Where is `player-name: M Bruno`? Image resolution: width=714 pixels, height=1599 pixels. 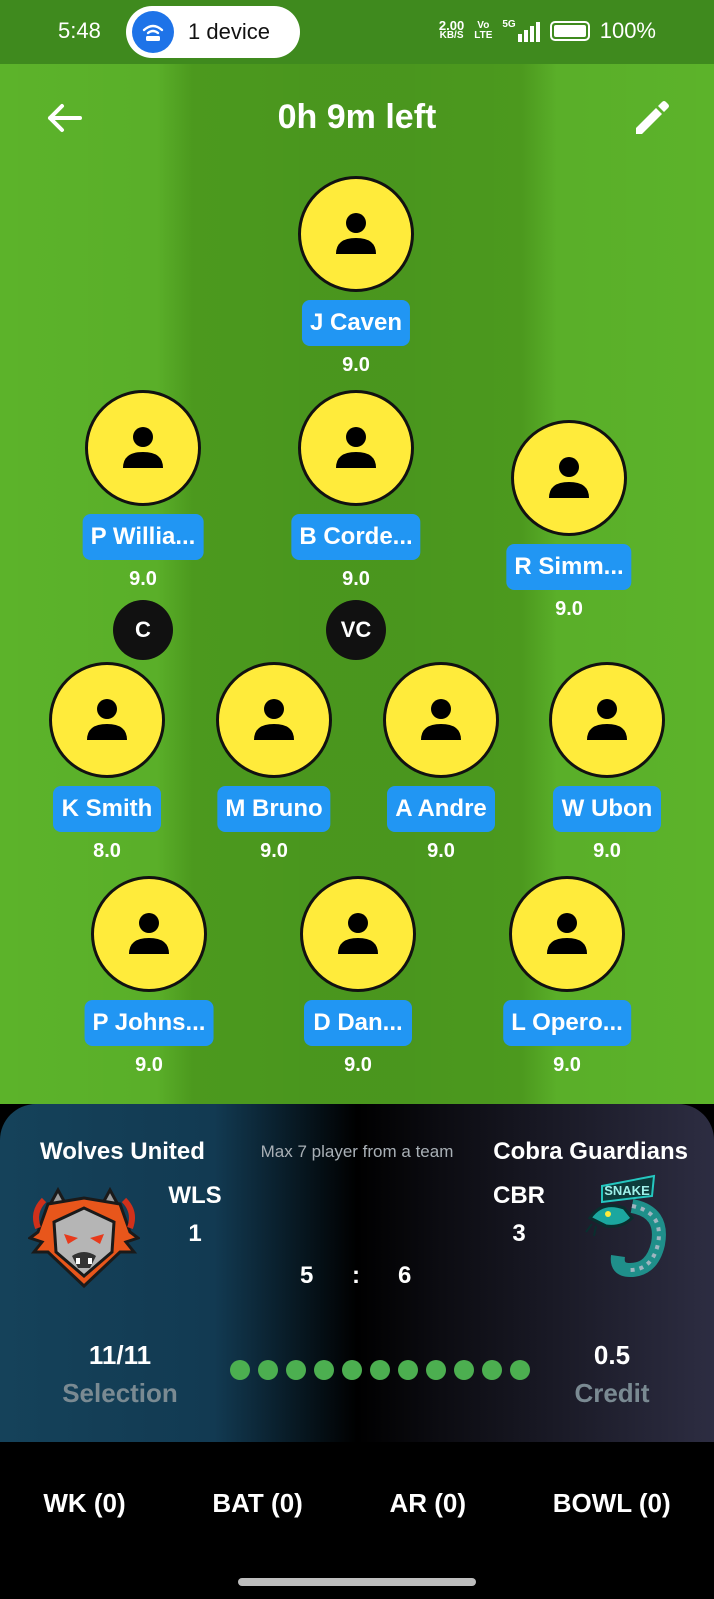 player-name: M Bruno is located at coordinates (274, 809).